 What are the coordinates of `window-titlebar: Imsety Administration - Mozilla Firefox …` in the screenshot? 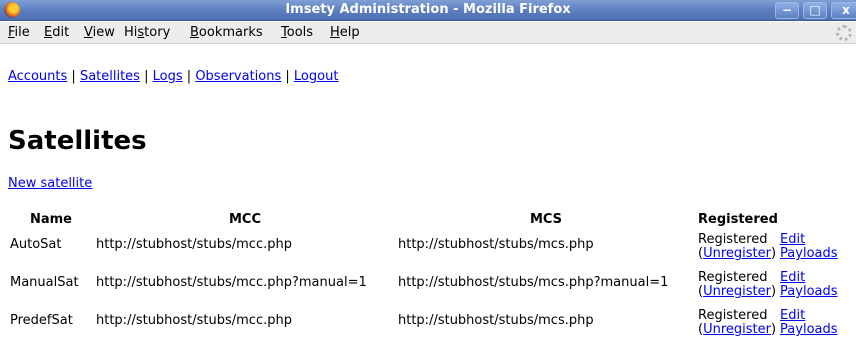 It's located at (428, 10).